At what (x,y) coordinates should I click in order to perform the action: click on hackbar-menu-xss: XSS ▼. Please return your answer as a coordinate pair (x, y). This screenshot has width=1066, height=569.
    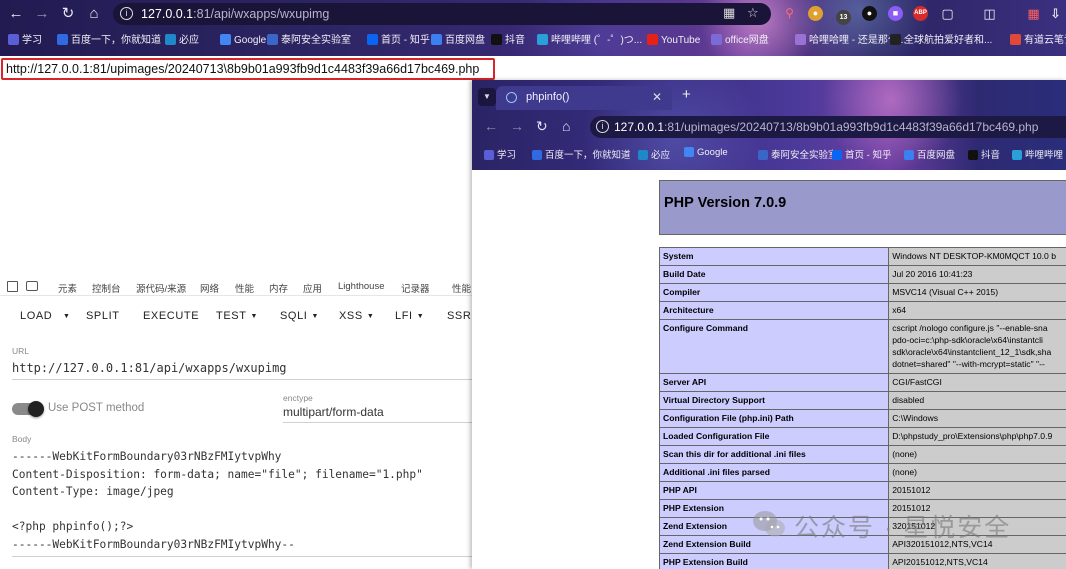
    Looking at the image, I should click on (356, 316).